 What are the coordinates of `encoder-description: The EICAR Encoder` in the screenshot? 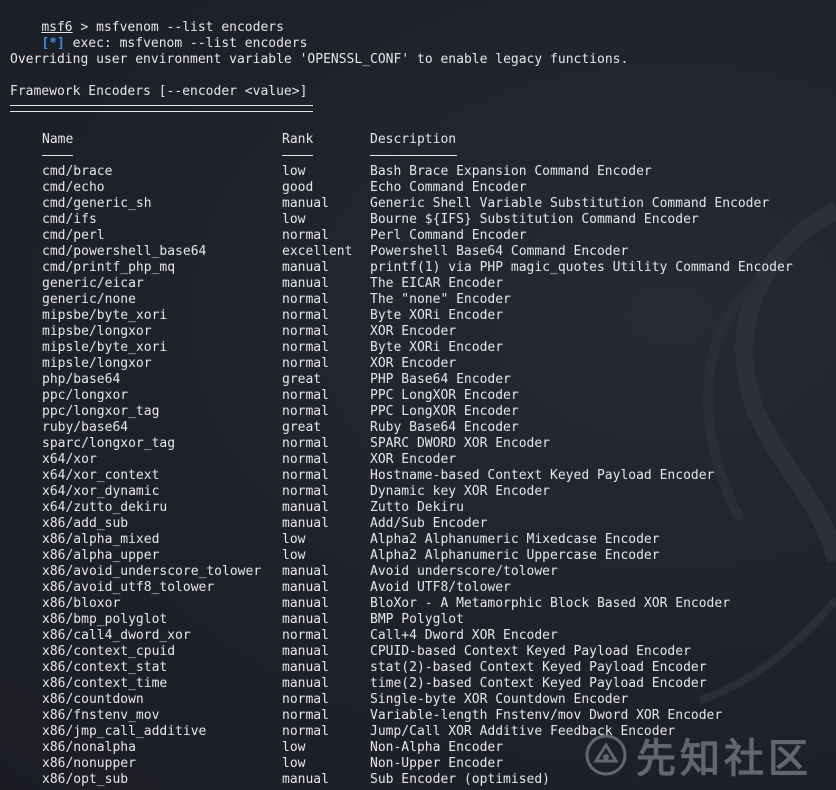 It's located at (437, 283).